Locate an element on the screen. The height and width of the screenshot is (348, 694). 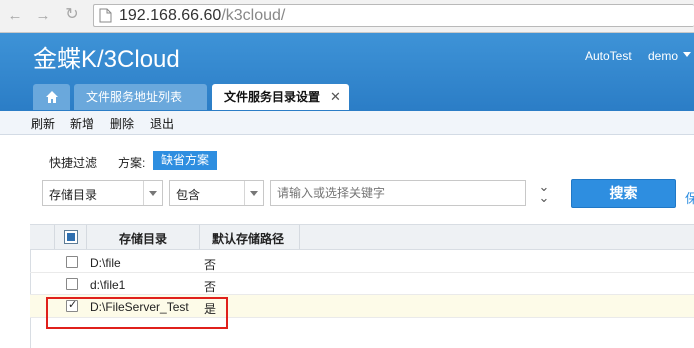
page-icon is located at coordinates (105, 15).